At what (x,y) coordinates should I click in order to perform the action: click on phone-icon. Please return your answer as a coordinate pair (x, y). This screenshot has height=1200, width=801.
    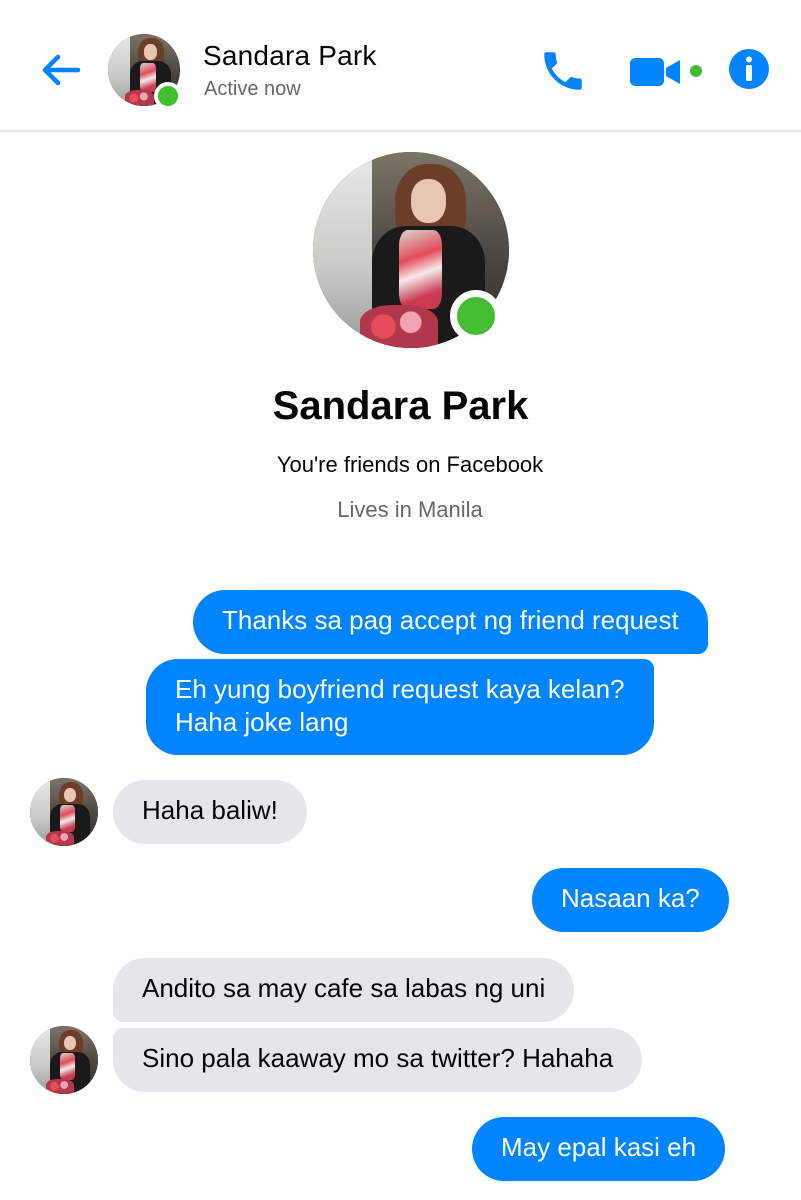
    Looking at the image, I should click on (563, 71).